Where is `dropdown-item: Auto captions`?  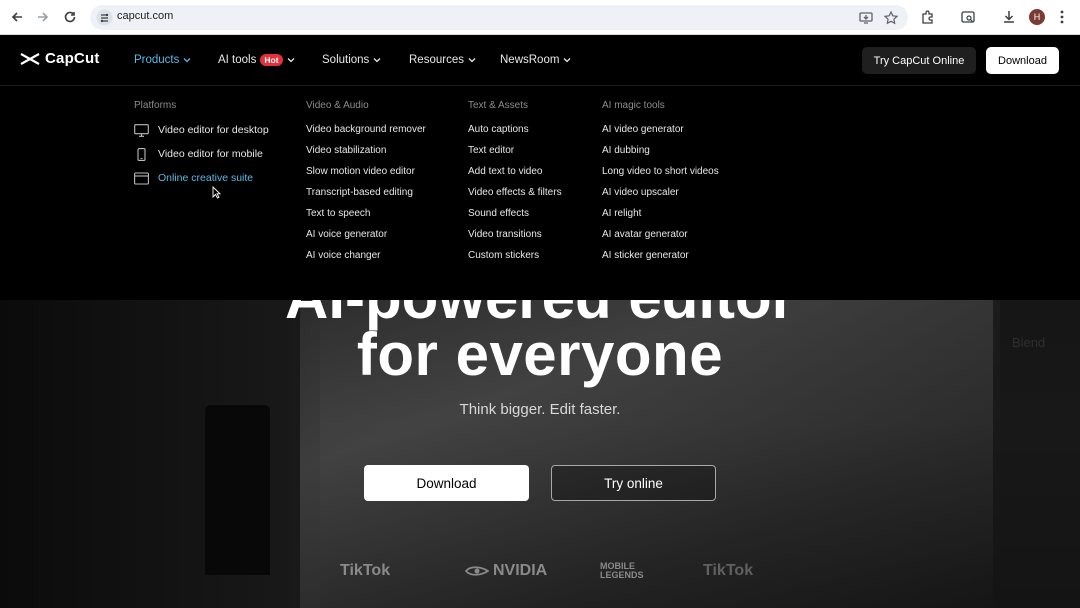 dropdown-item: Auto captions is located at coordinates (515, 134).